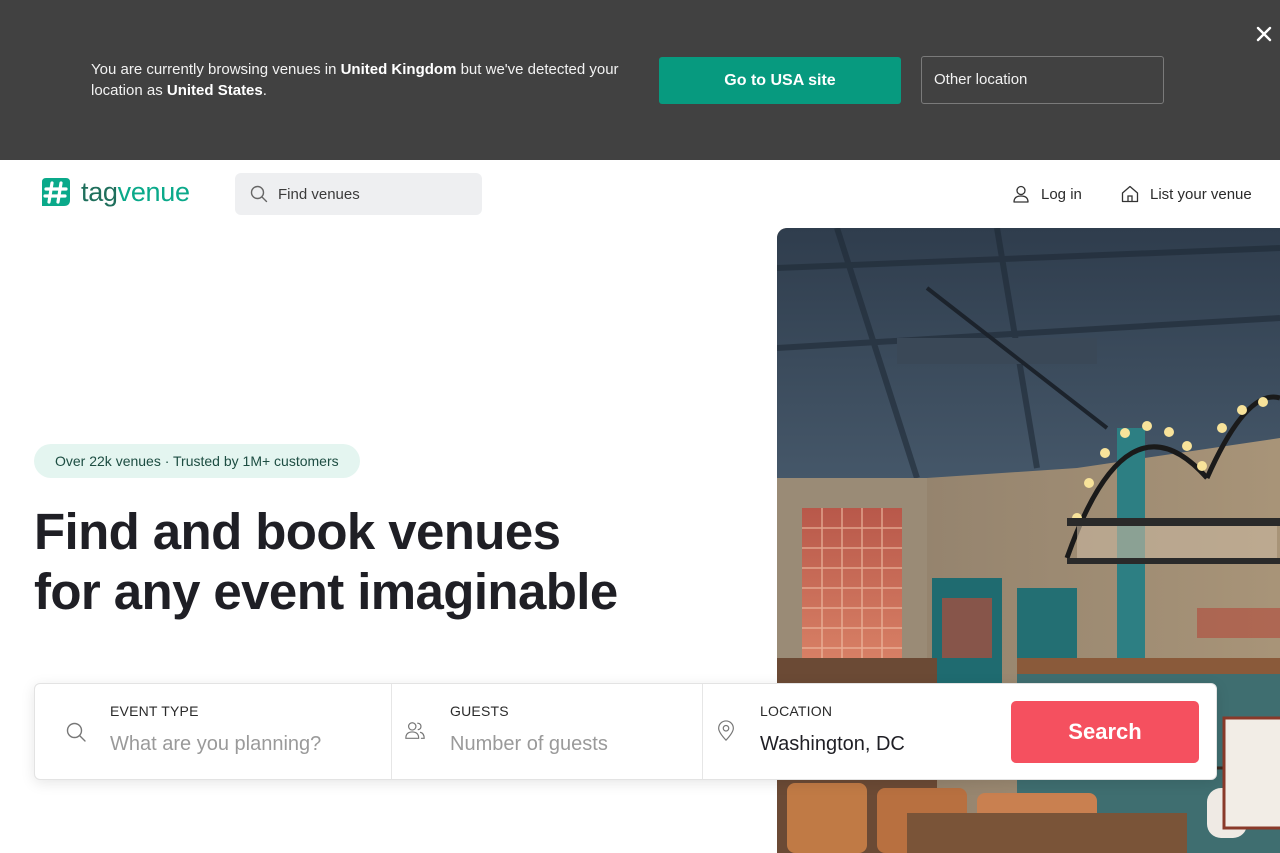 This screenshot has height=853, width=1280. I want to click on list-venue-label: List your venue, so click(1201, 194).